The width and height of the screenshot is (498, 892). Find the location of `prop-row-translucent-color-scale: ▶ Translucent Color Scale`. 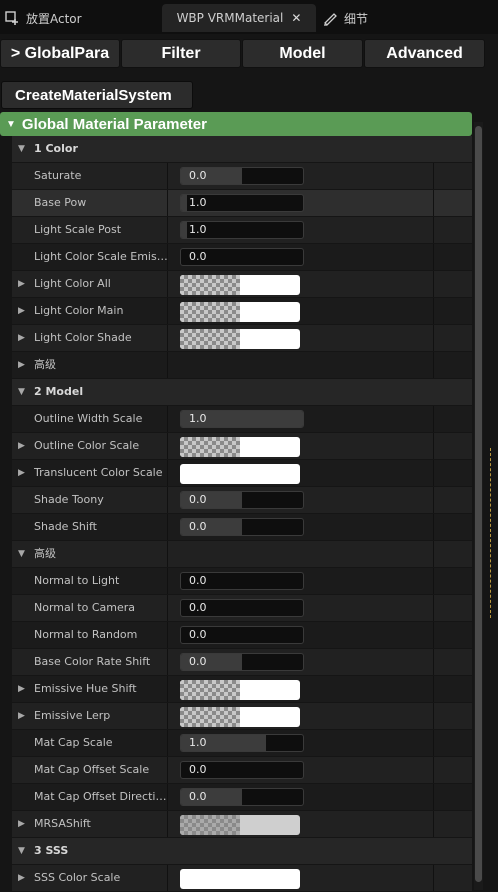

prop-row-translucent-color-scale: ▶ Translucent Color Scale is located at coordinates (242, 473).